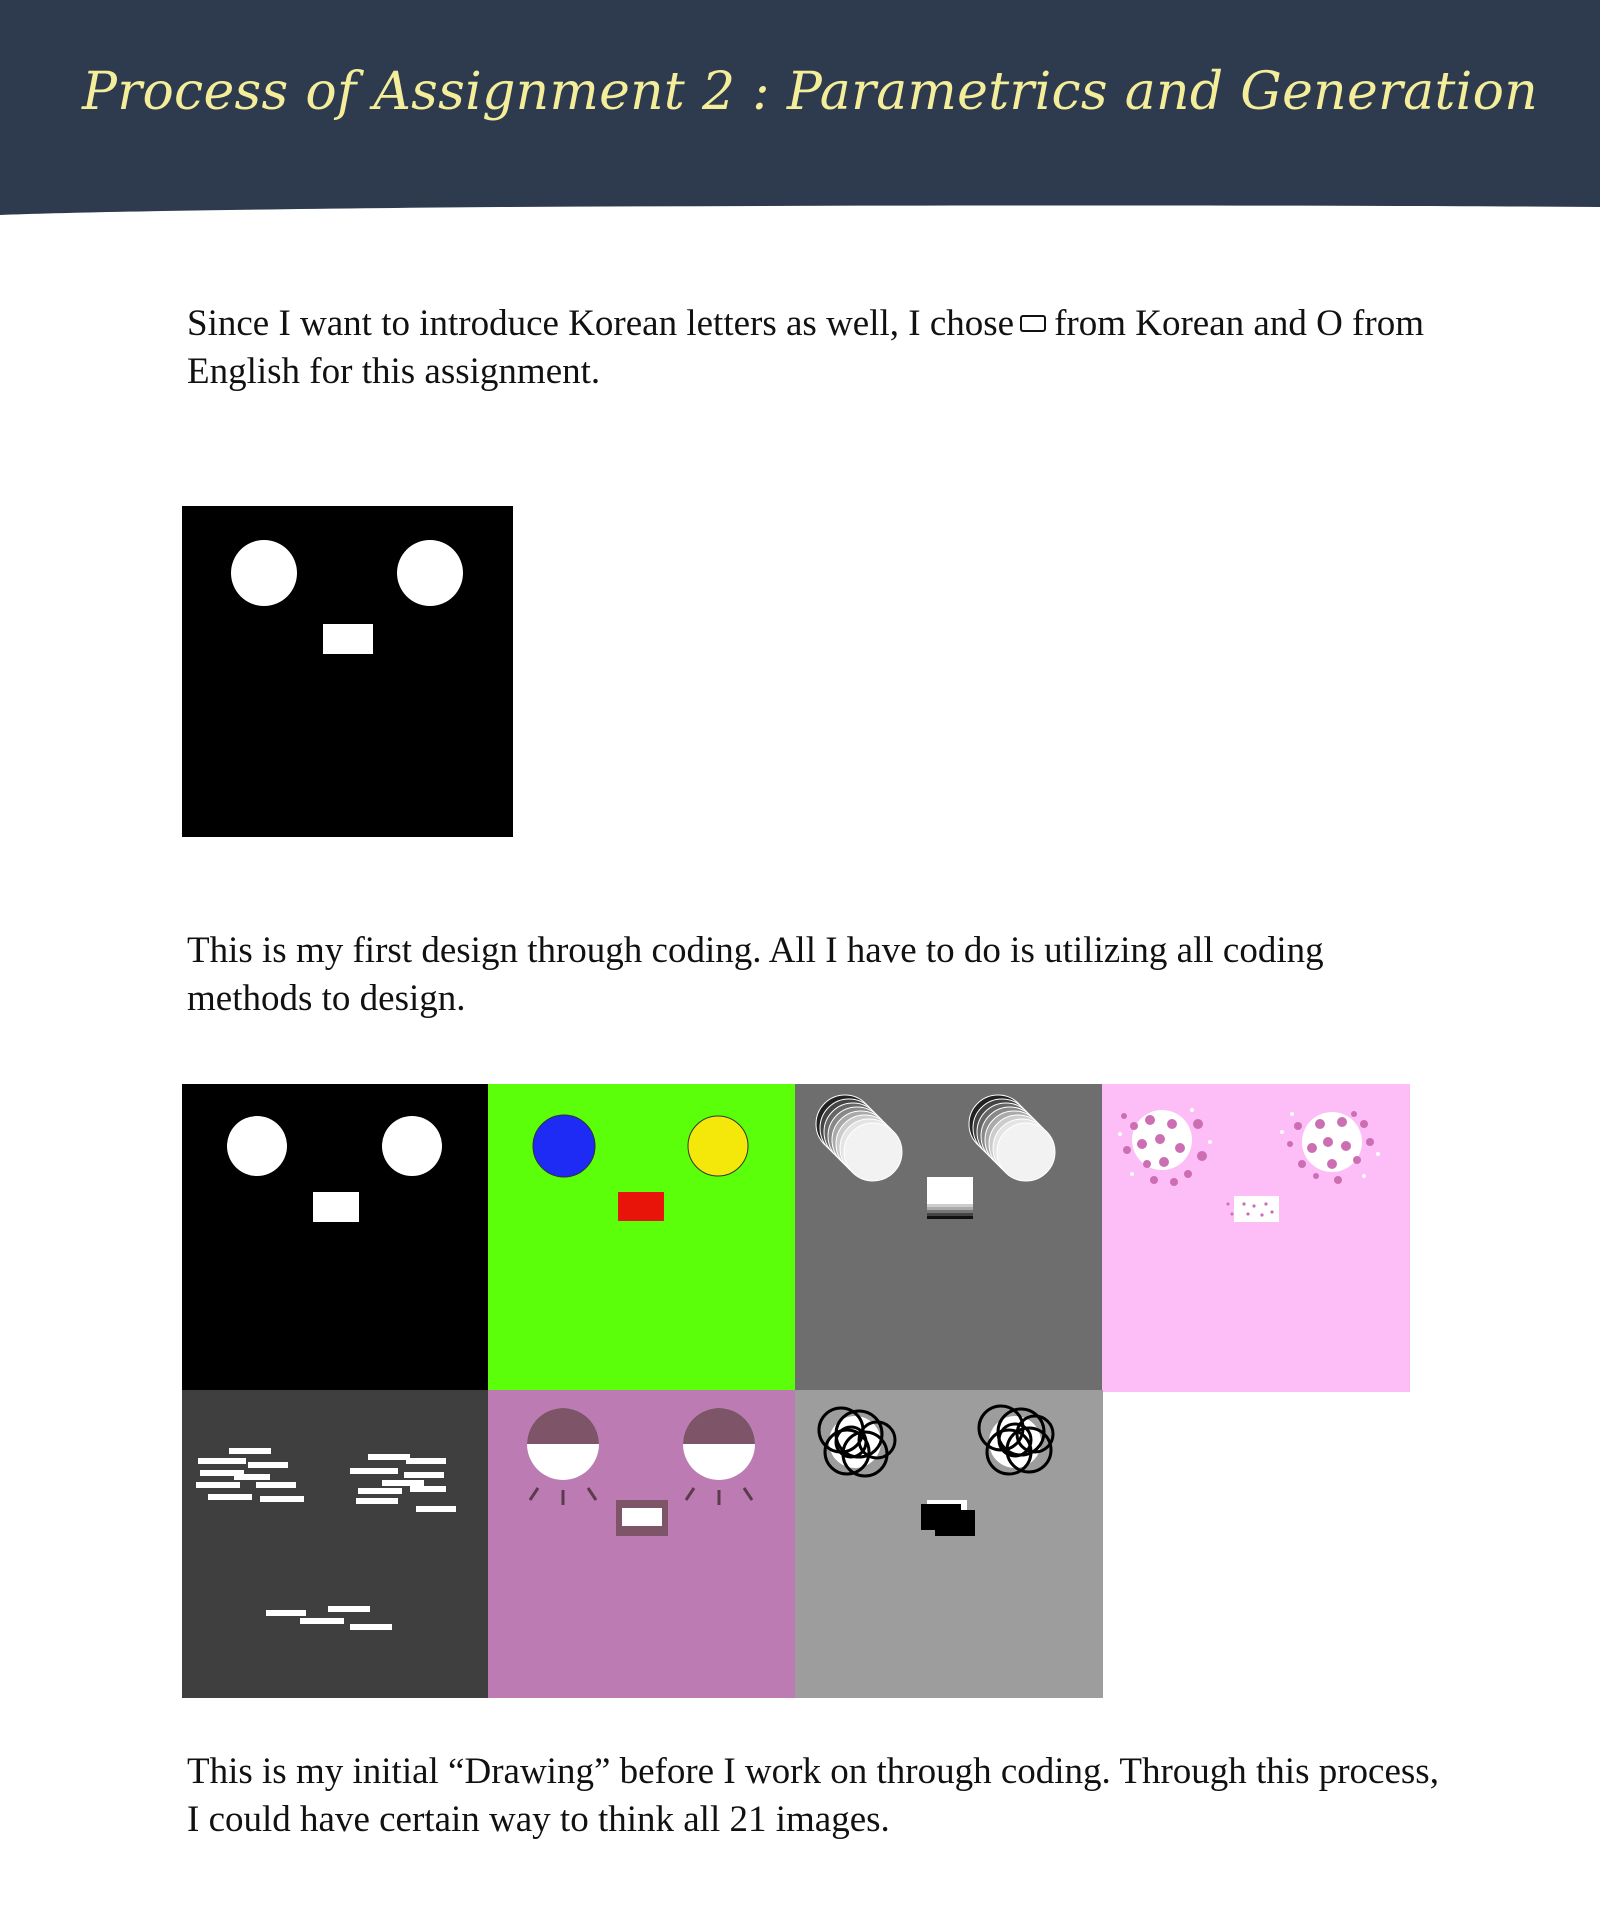 This screenshot has height=1920, width=1600. Describe the element at coordinates (642, 1544) in the screenshot. I see `variation-mauve-eyelids` at that location.